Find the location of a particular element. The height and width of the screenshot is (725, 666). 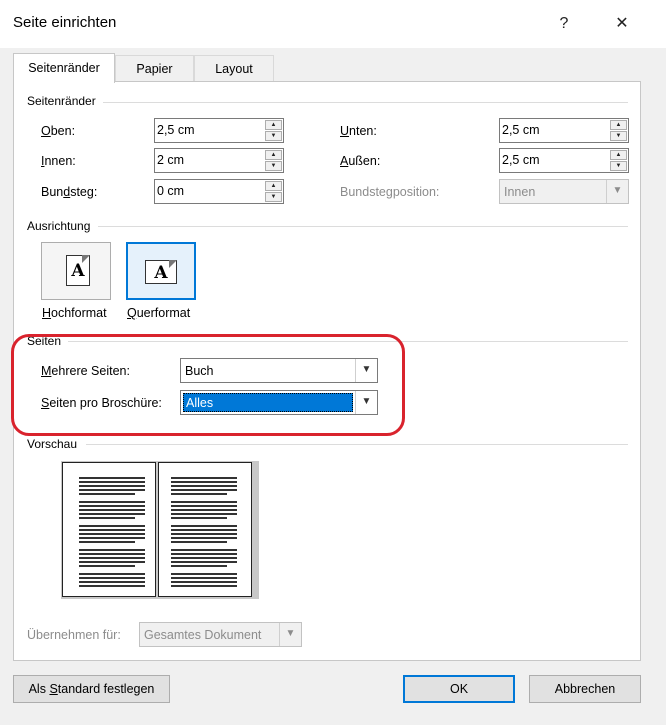

section-label-preview: Vorschau is located at coordinates (54, 444).